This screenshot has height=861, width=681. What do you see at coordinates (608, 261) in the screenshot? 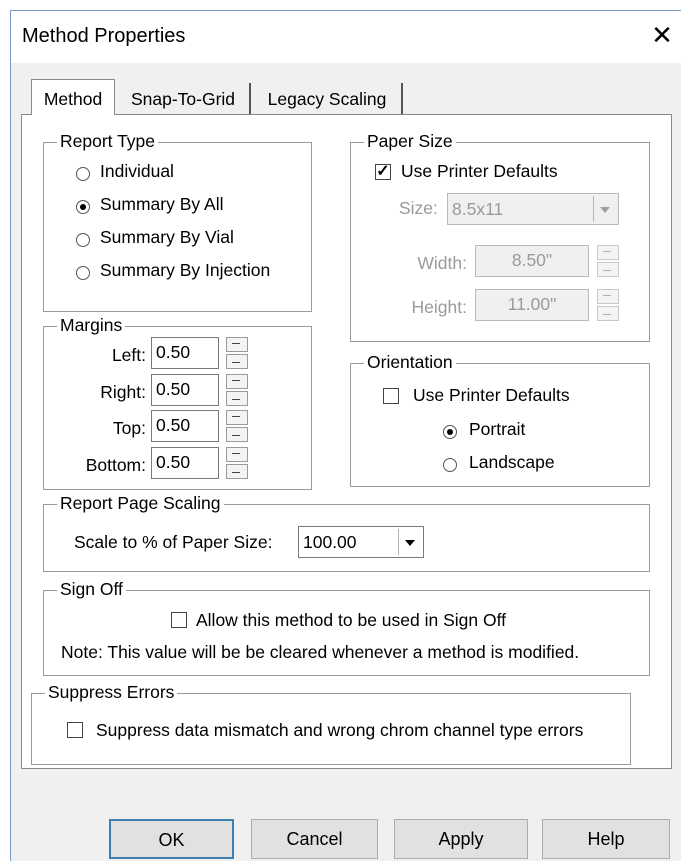
I see `width-spinner` at bounding box center [608, 261].